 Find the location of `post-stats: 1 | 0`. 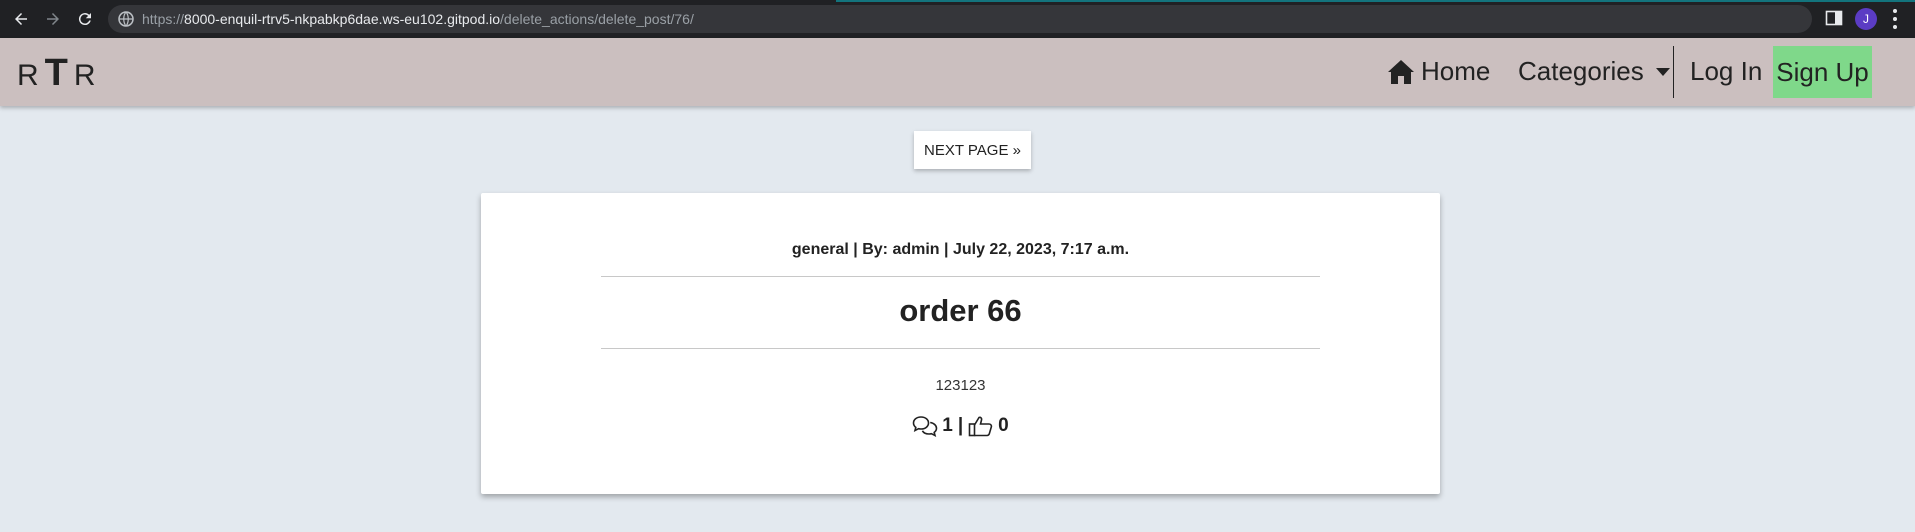

post-stats: 1 | 0 is located at coordinates (960, 426).